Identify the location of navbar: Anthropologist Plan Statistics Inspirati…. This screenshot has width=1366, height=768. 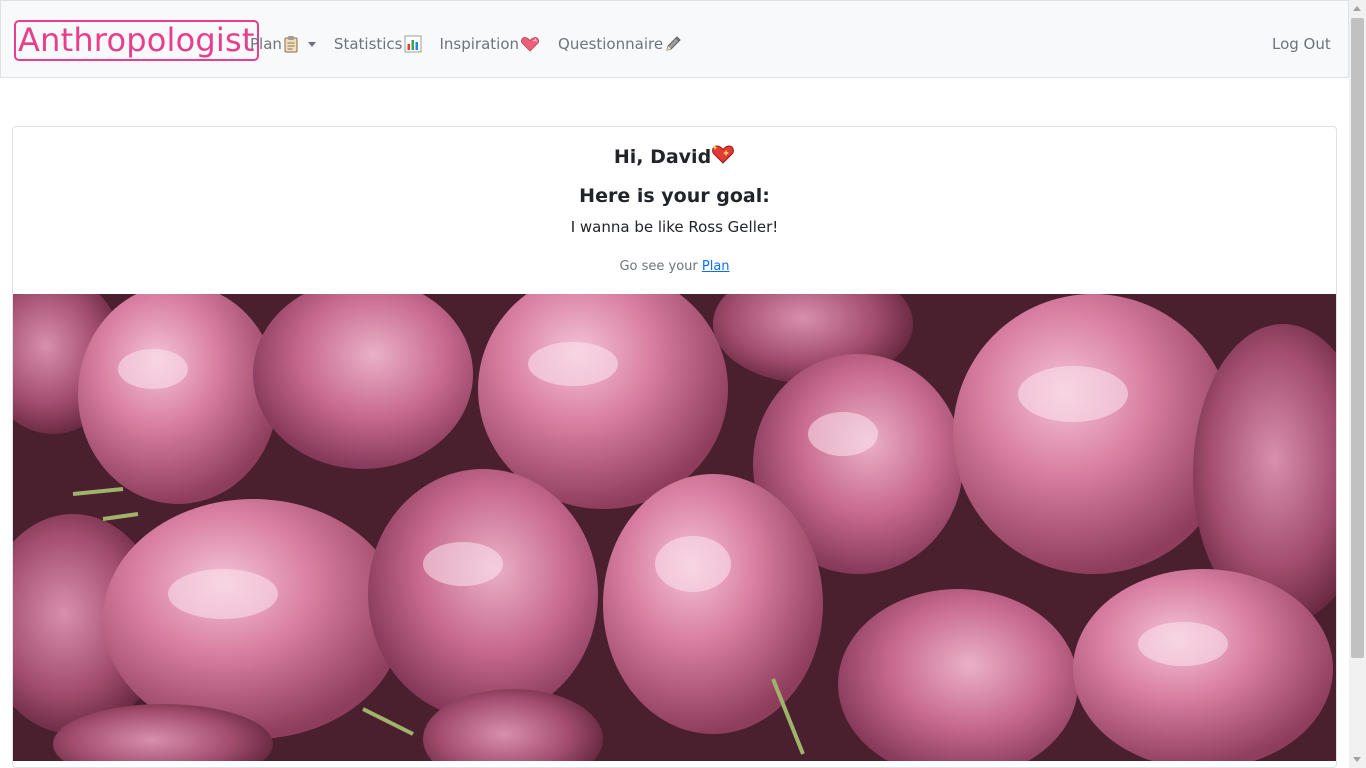
(674, 39).